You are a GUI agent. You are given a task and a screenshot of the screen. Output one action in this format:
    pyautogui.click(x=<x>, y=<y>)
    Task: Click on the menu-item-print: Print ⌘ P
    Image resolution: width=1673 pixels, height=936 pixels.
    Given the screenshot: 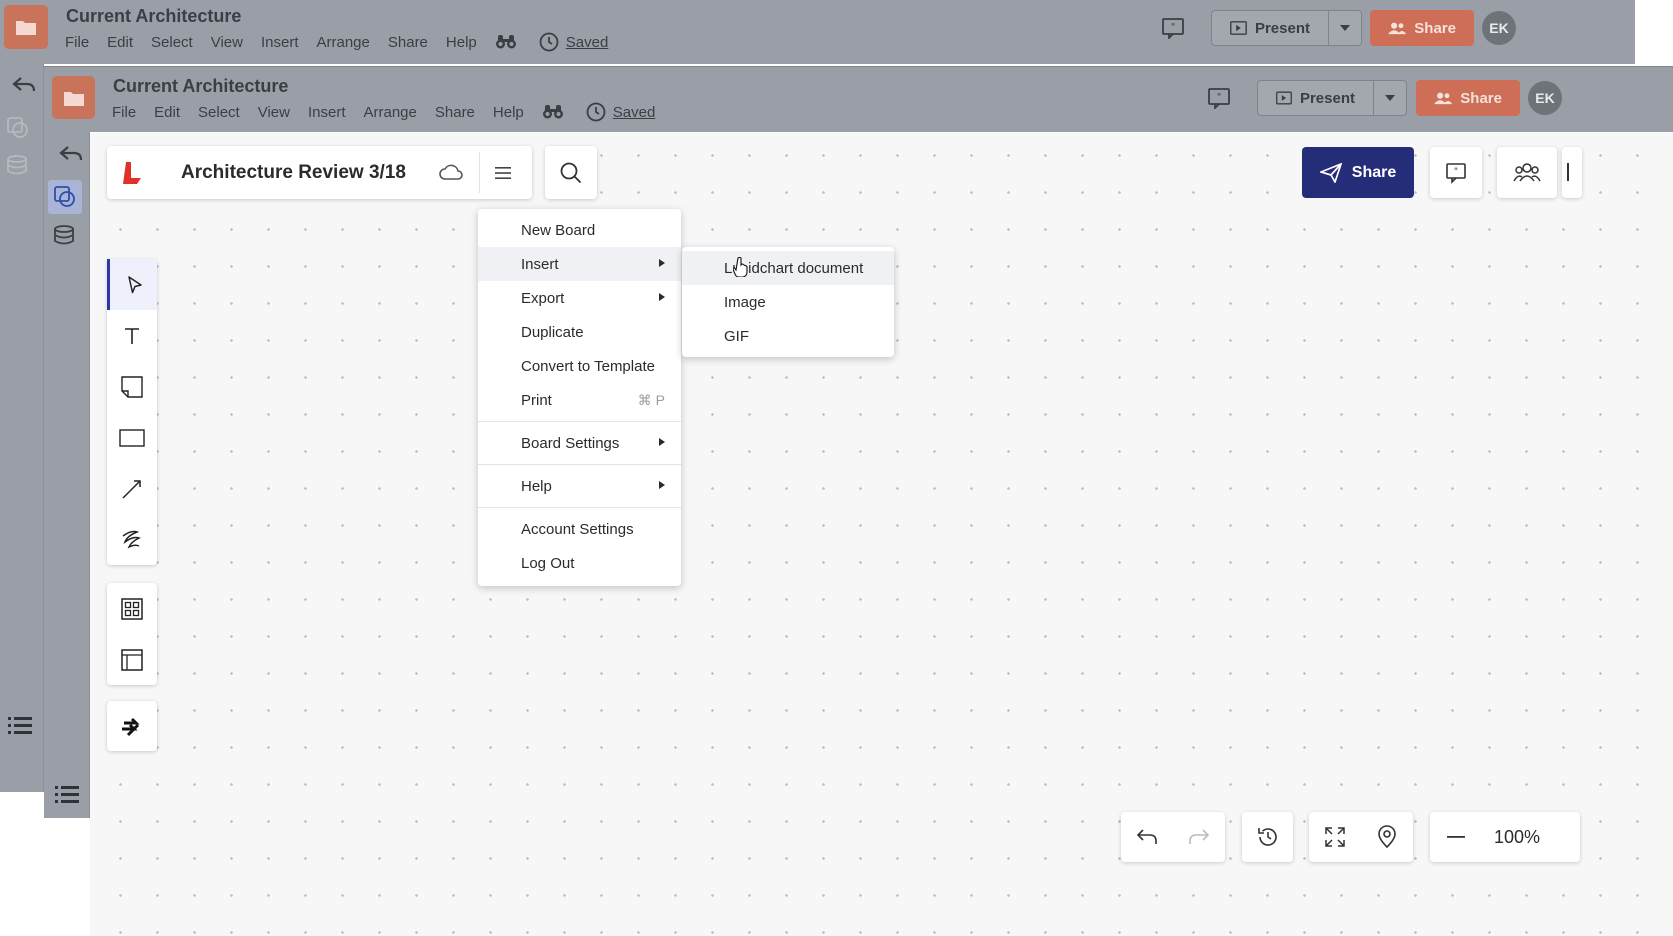 What is the action you would take?
    pyautogui.click(x=579, y=400)
    